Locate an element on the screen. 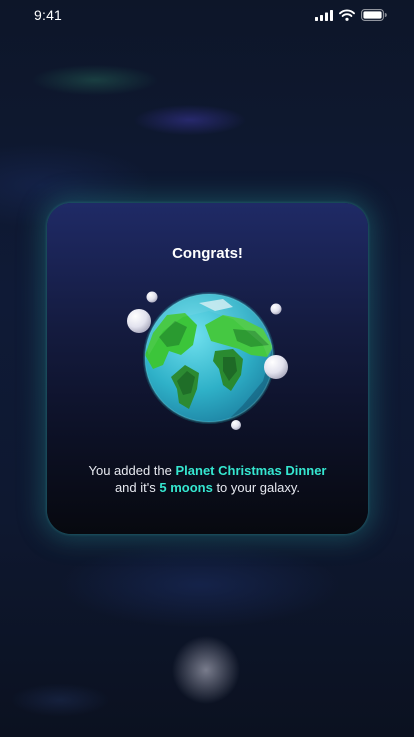 This screenshot has height=737, width=414. modal-title: Congrats! is located at coordinates (207, 253).